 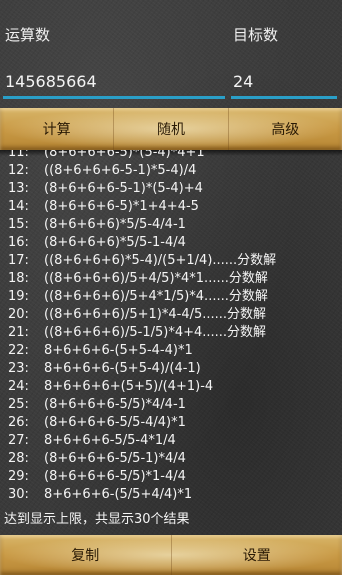 What do you see at coordinates (129, 386) in the screenshot?
I see `result-expression: 8+6+6+6+(5+5)/(4+1)-4` at bounding box center [129, 386].